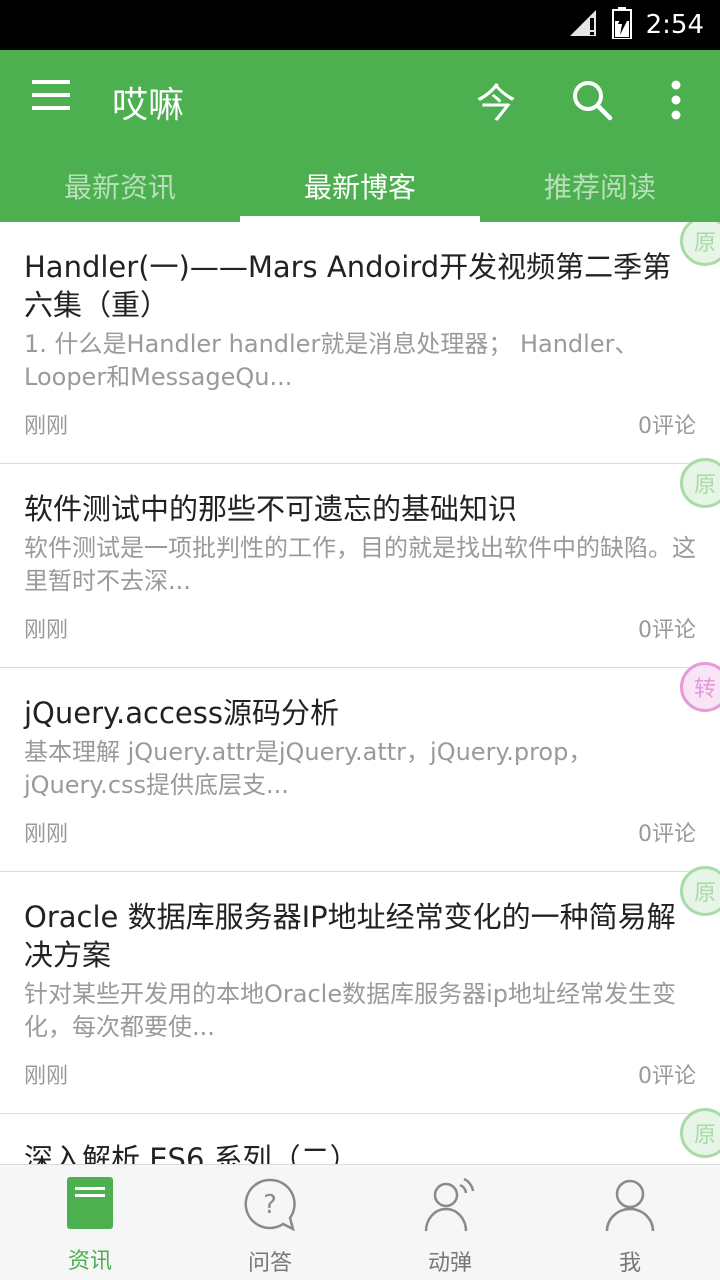 This screenshot has height=1280, width=720. Describe the element at coordinates (89, 1261) in the screenshot. I see `nav-label: 资讯` at that location.